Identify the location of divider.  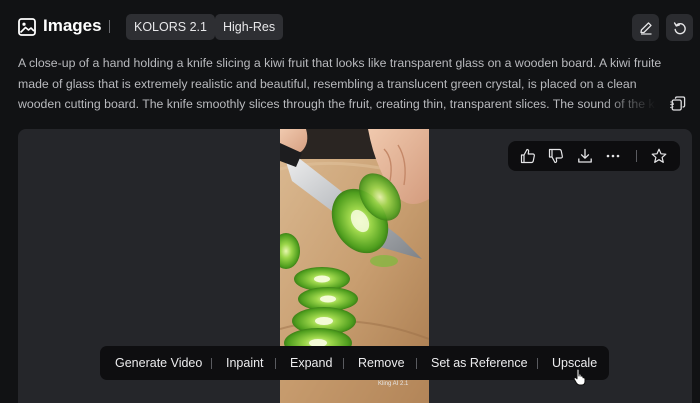
(109, 26).